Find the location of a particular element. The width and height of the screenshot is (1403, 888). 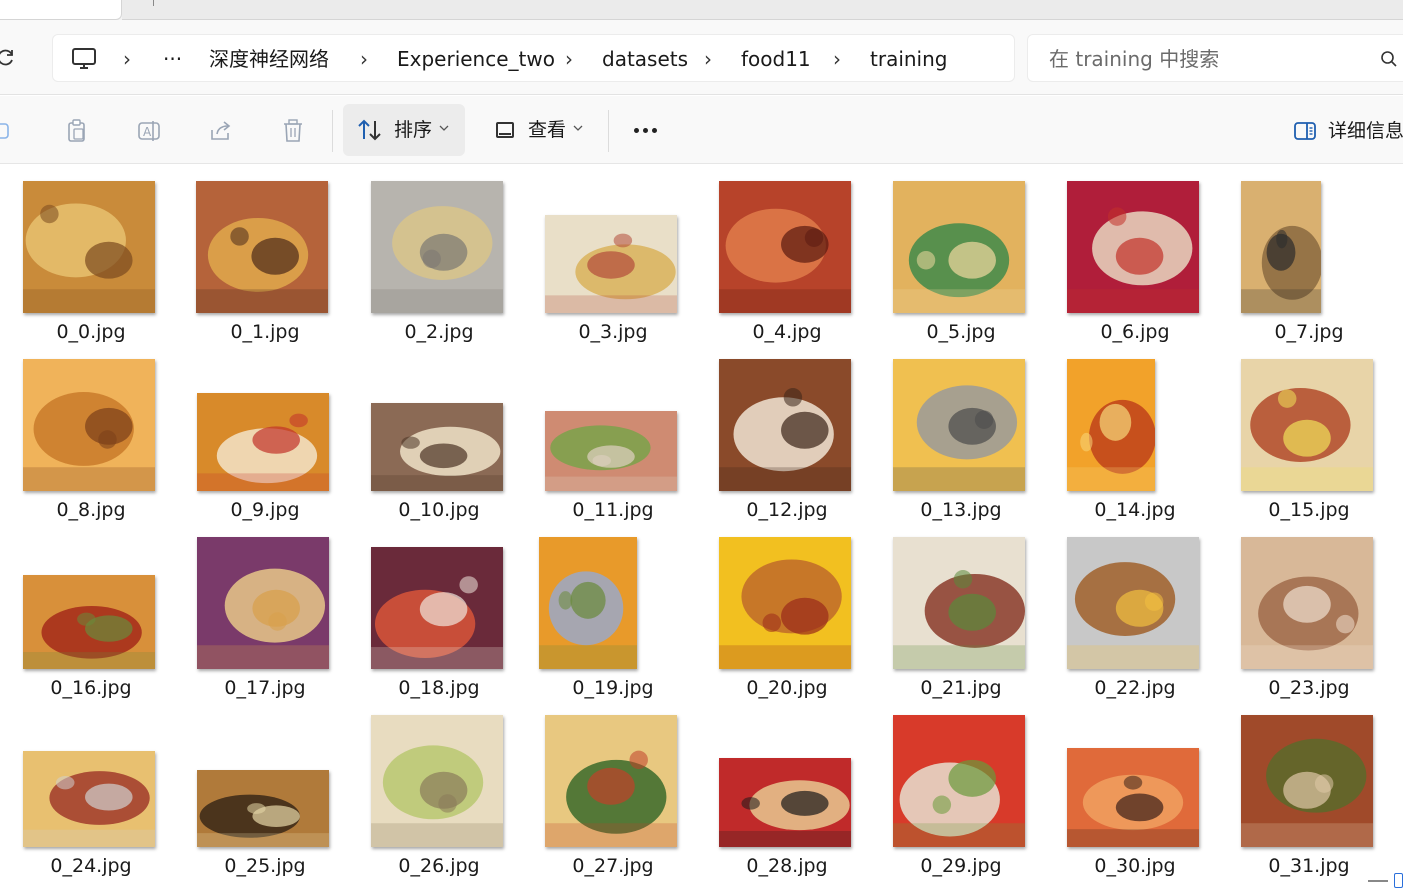

file-item: 0_20.jpg is located at coordinates (783, 610).